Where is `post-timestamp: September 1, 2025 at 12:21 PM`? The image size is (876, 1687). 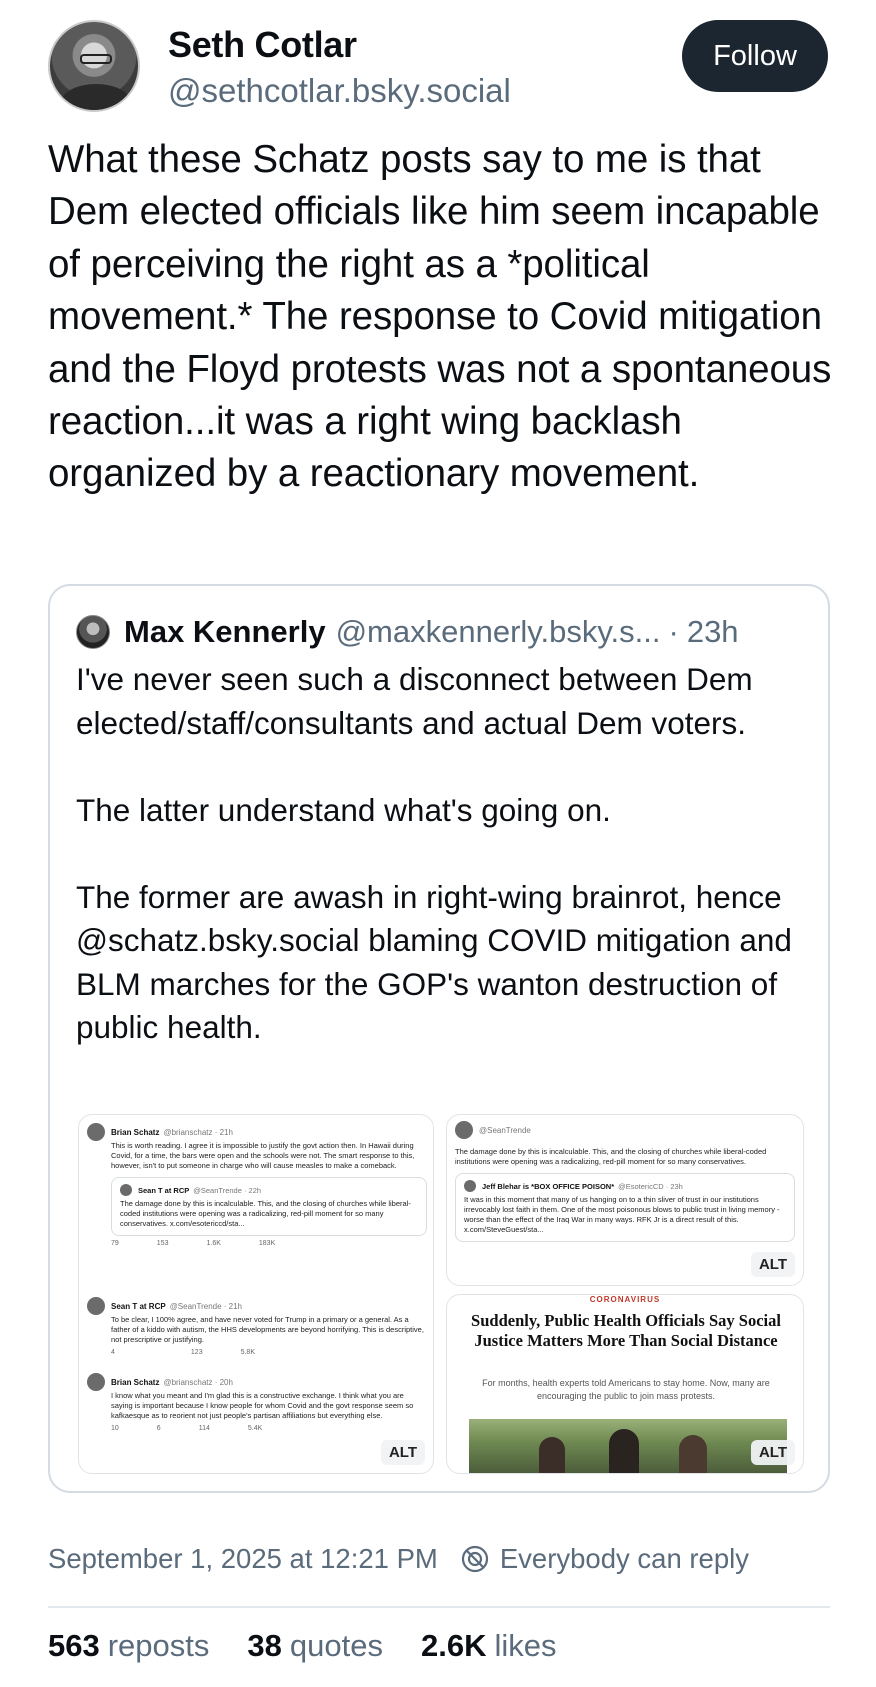
post-timestamp: September 1, 2025 at 12:21 PM is located at coordinates (243, 1558).